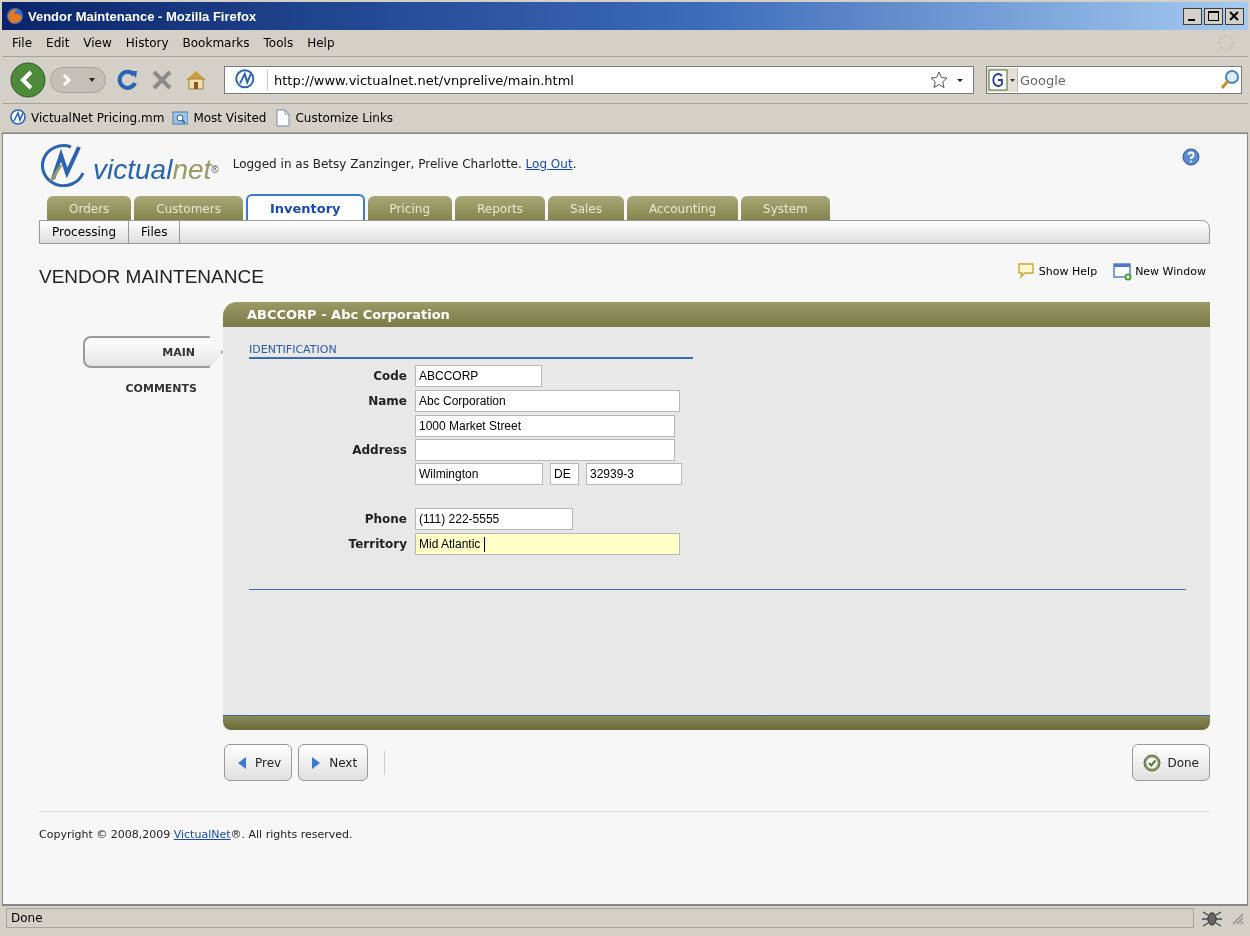  I want to click on text-field: 1000 Market Street, so click(545, 426).